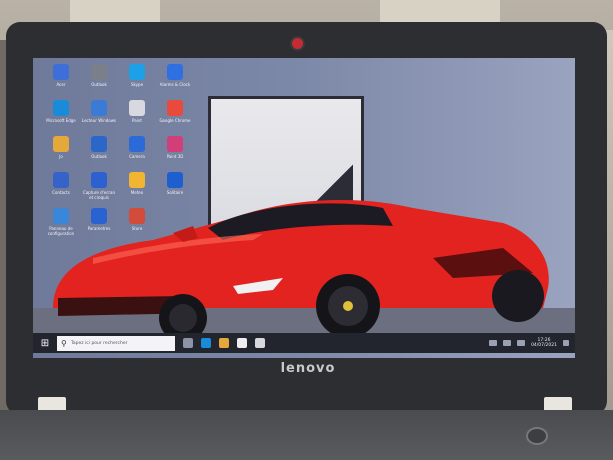  What do you see at coordinates (99, 343) in the screenshot?
I see `search-placeholder: Tapez ici pour rechercher` at bounding box center [99, 343].